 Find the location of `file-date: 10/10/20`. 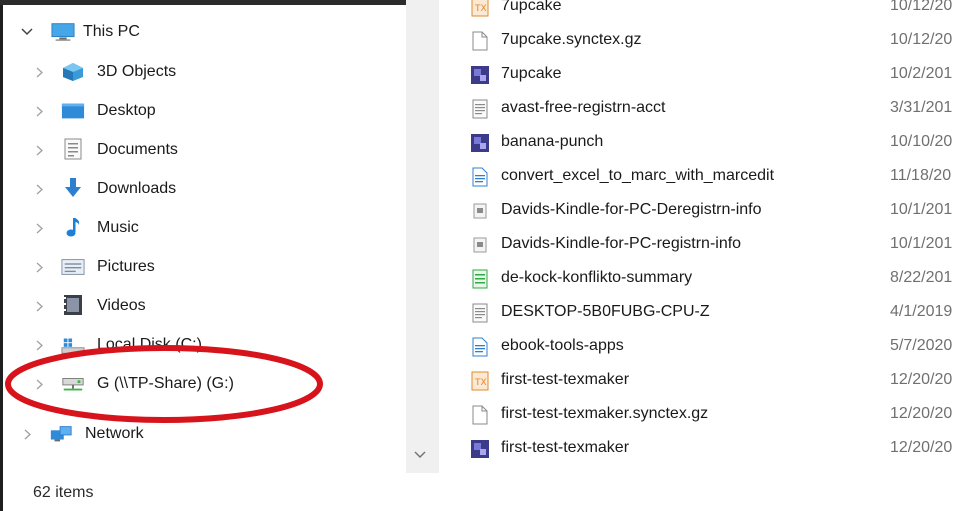

file-date: 10/10/20 is located at coordinates (921, 141).